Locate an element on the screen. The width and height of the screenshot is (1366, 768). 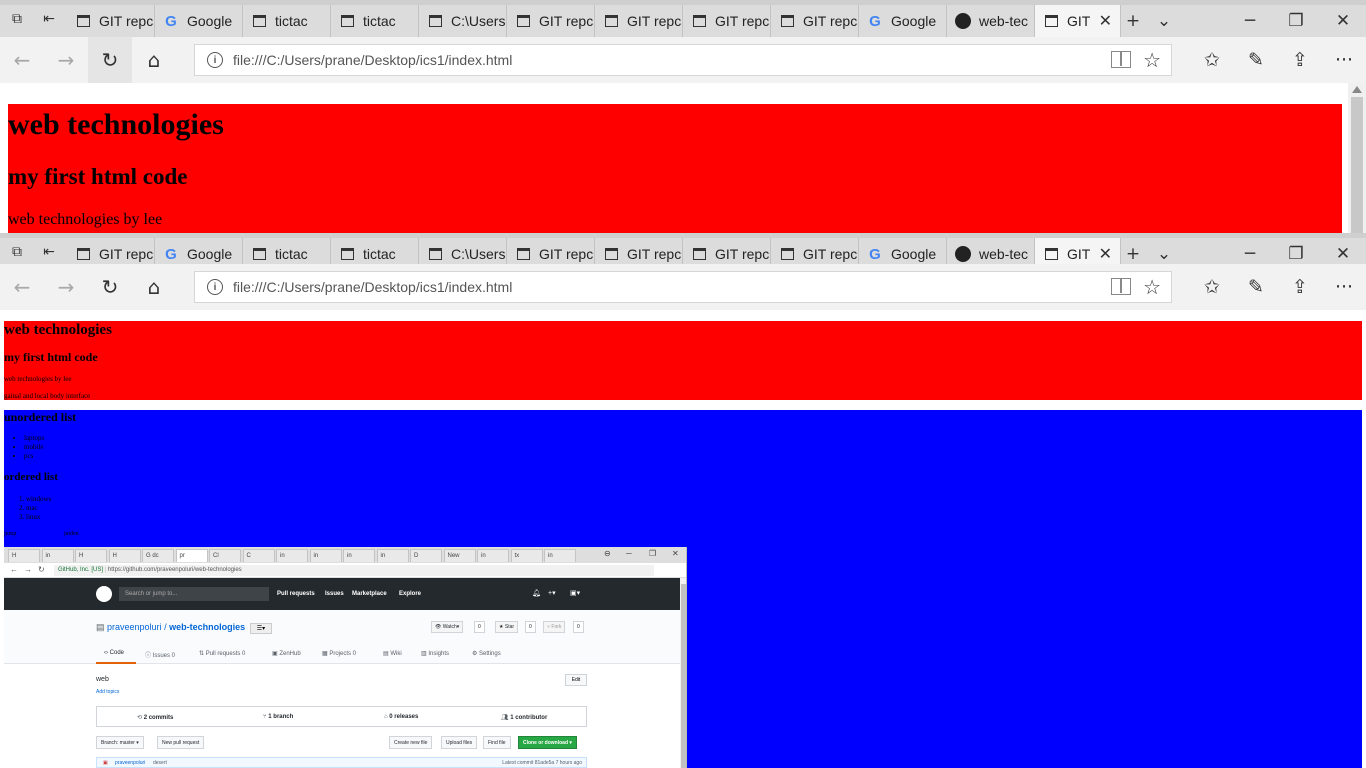
watch-count: 0 is located at coordinates (479, 627).